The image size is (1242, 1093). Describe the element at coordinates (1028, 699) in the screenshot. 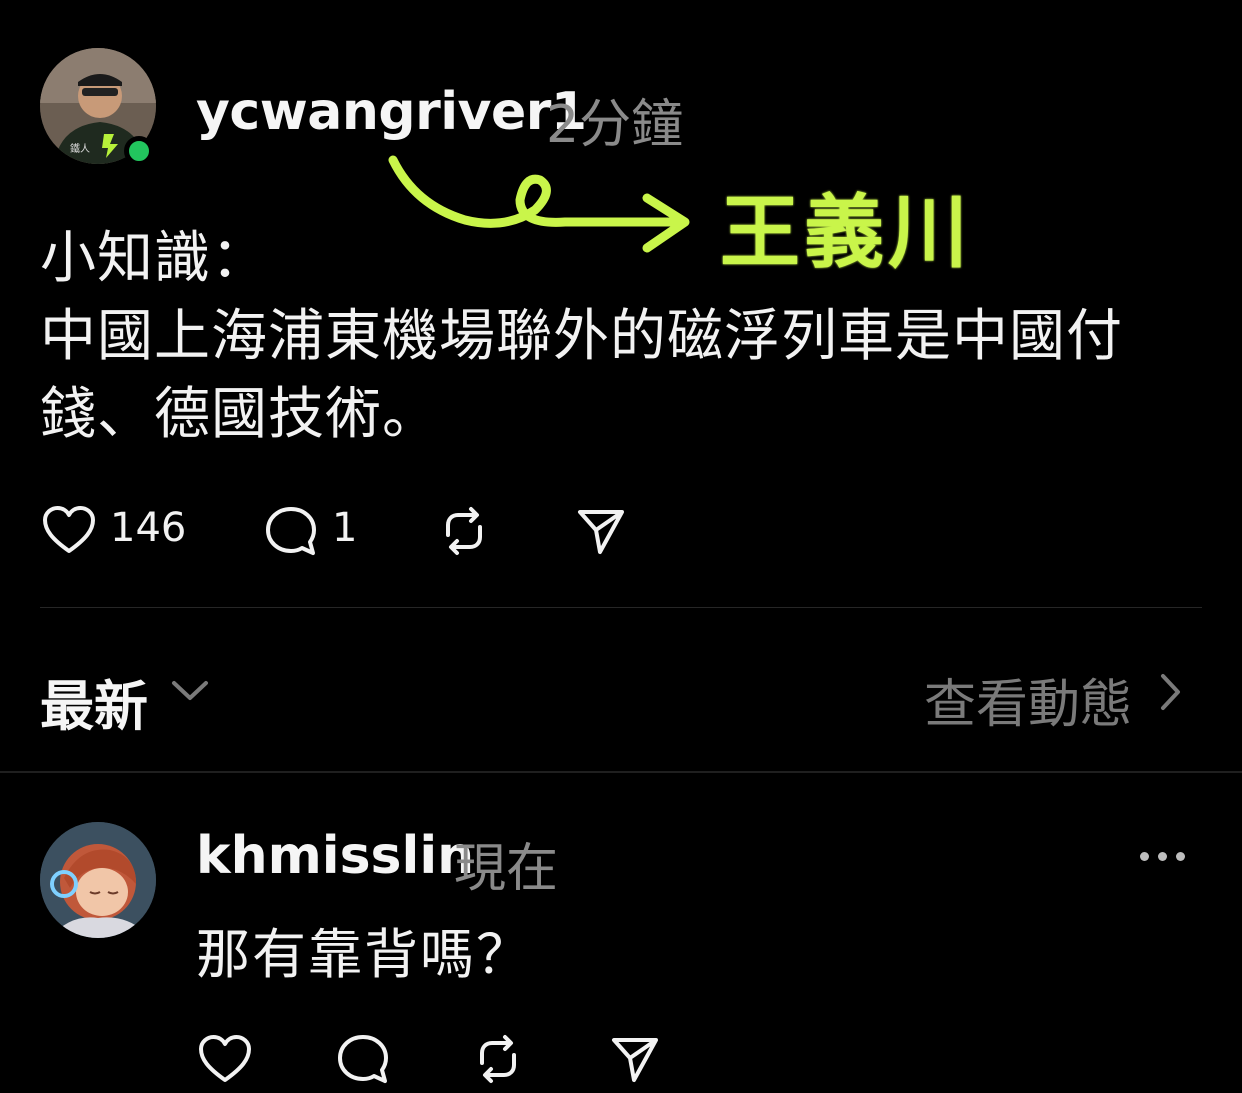

I see `view-activity-link: 查看動態` at that location.